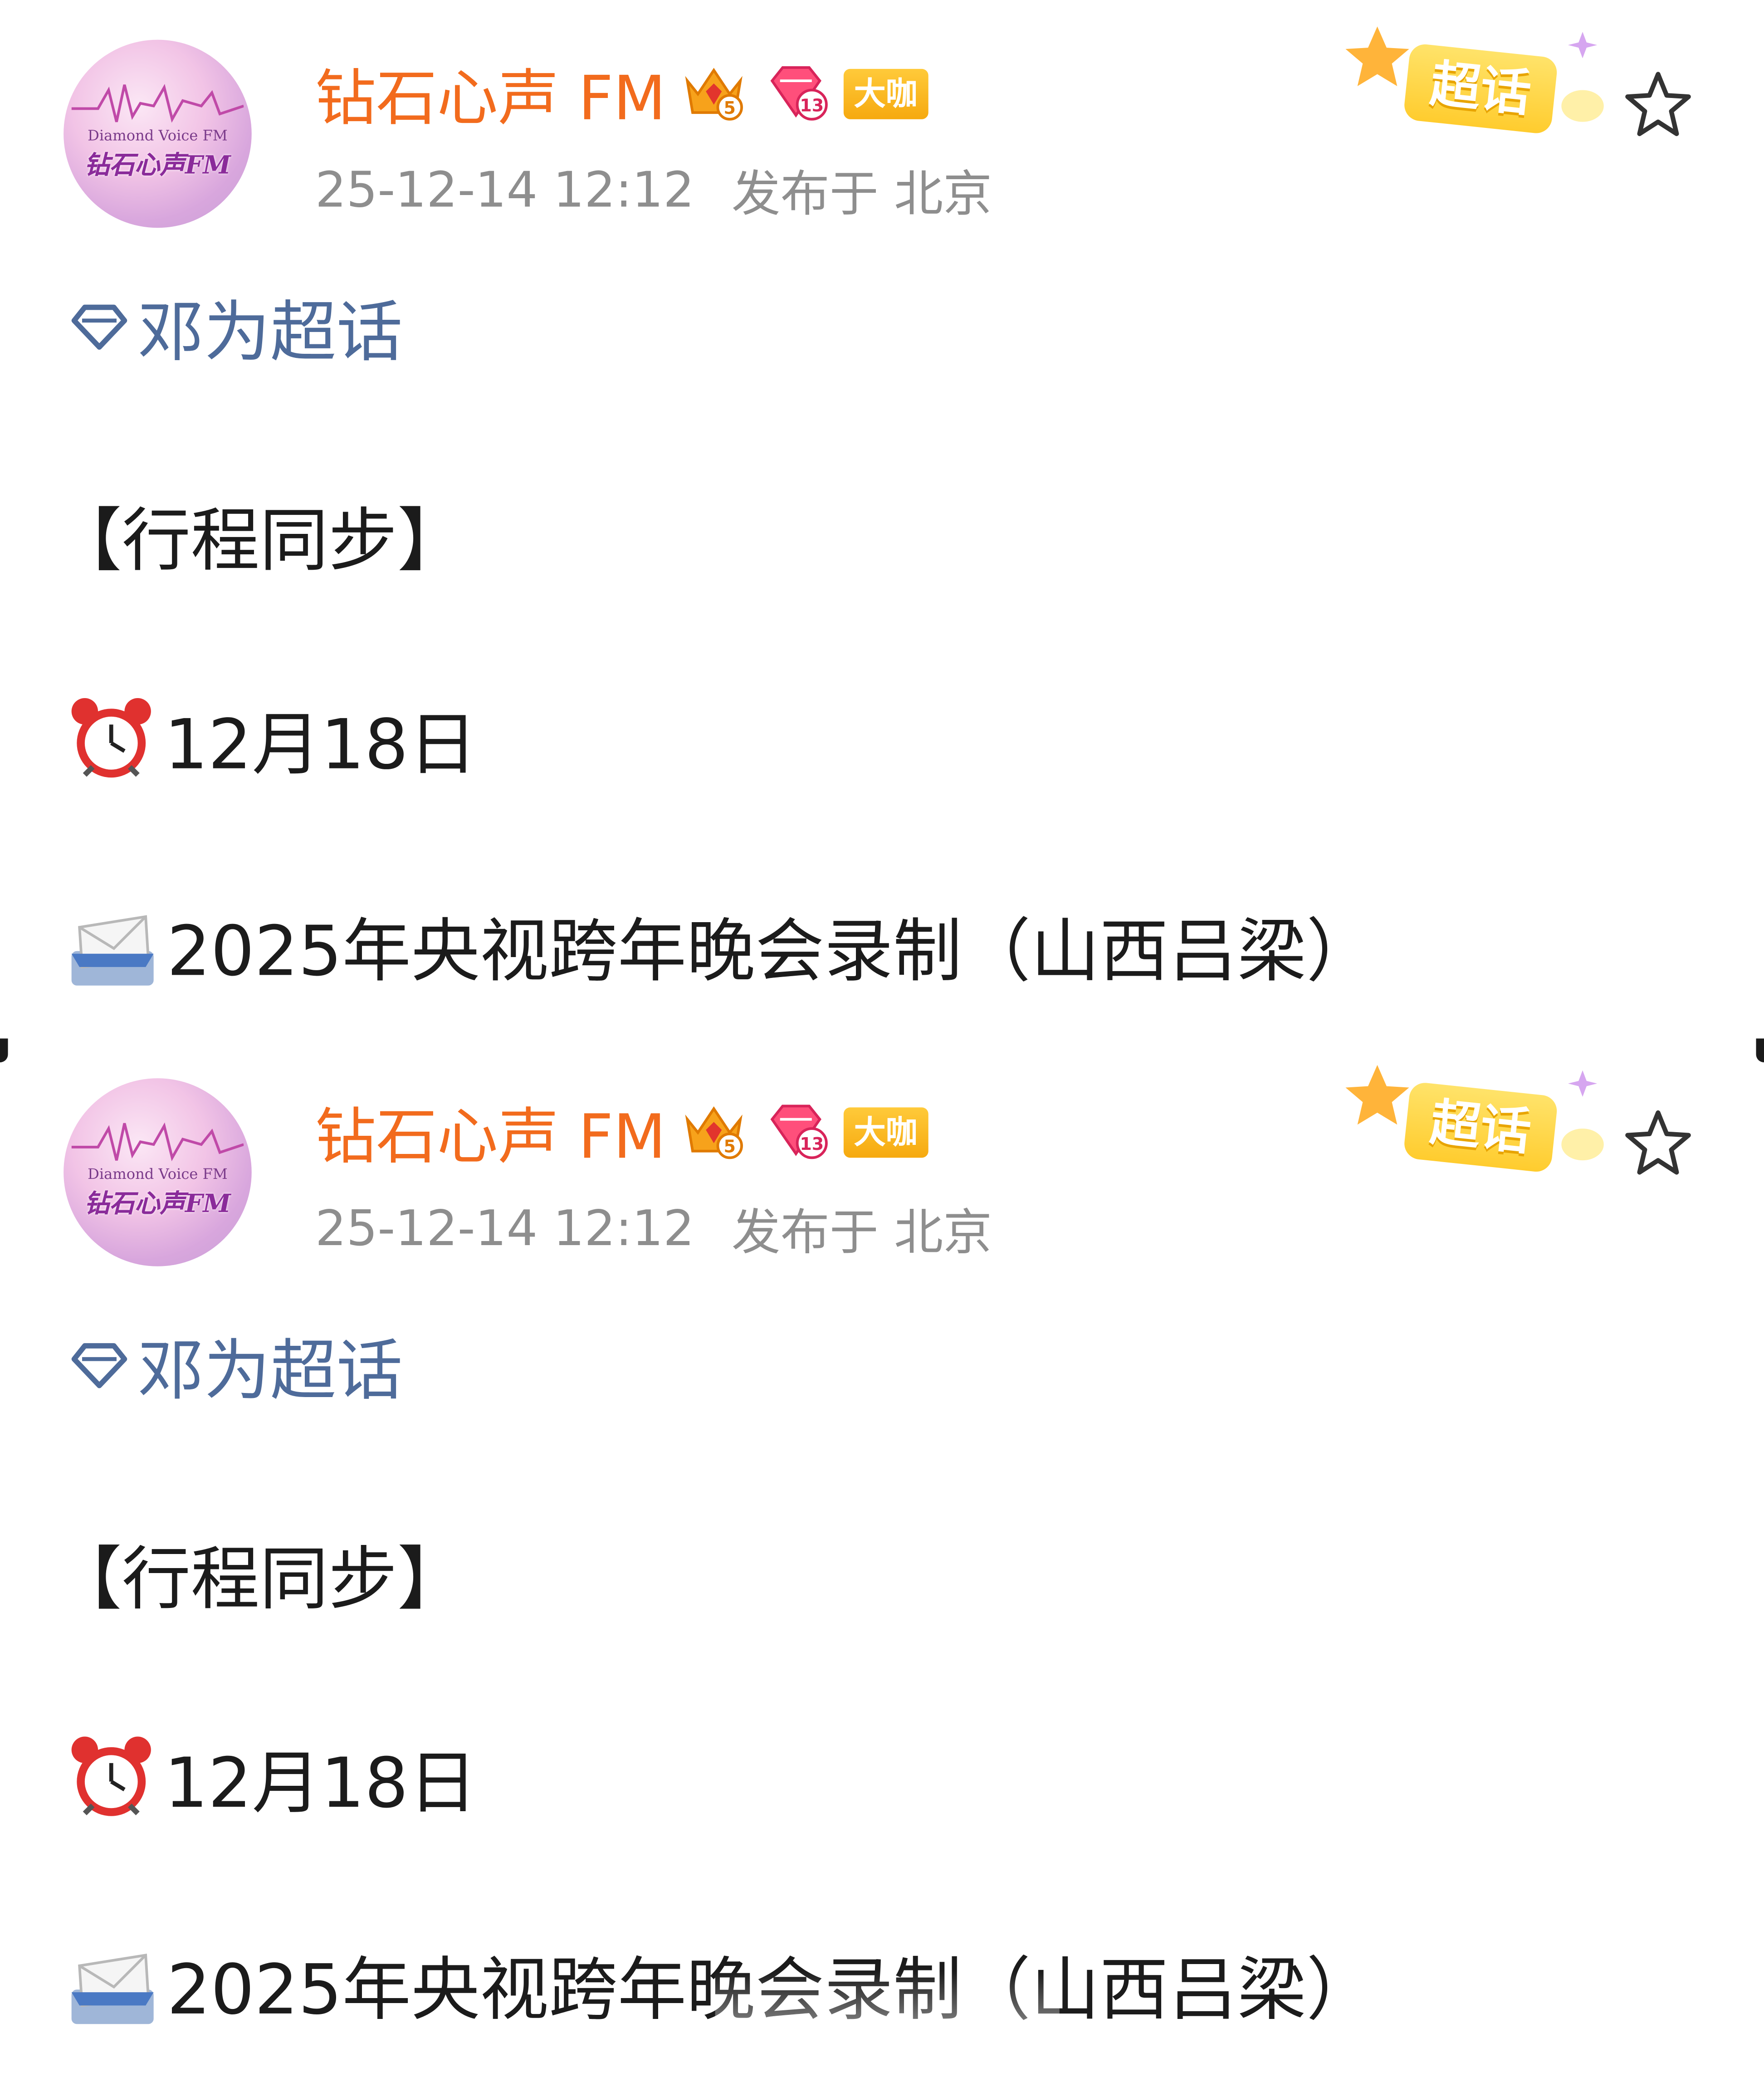  What do you see at coordinates (770, 952) in the screenshot?
I see `post-event: 2025年央视跨年晚会录制（山西吕梁）` at bounding box center [770, 952].